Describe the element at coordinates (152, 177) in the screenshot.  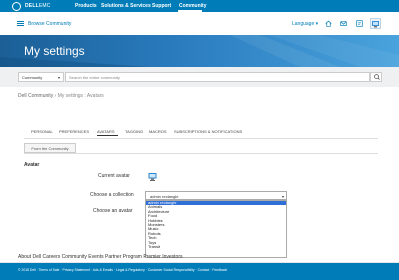
I see `current-avatar-image` at that location.